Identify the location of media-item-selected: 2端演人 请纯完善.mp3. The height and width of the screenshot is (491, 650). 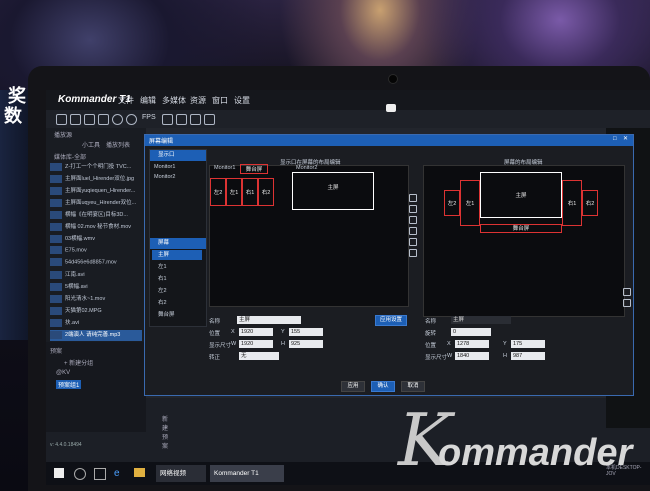
(96, 335).